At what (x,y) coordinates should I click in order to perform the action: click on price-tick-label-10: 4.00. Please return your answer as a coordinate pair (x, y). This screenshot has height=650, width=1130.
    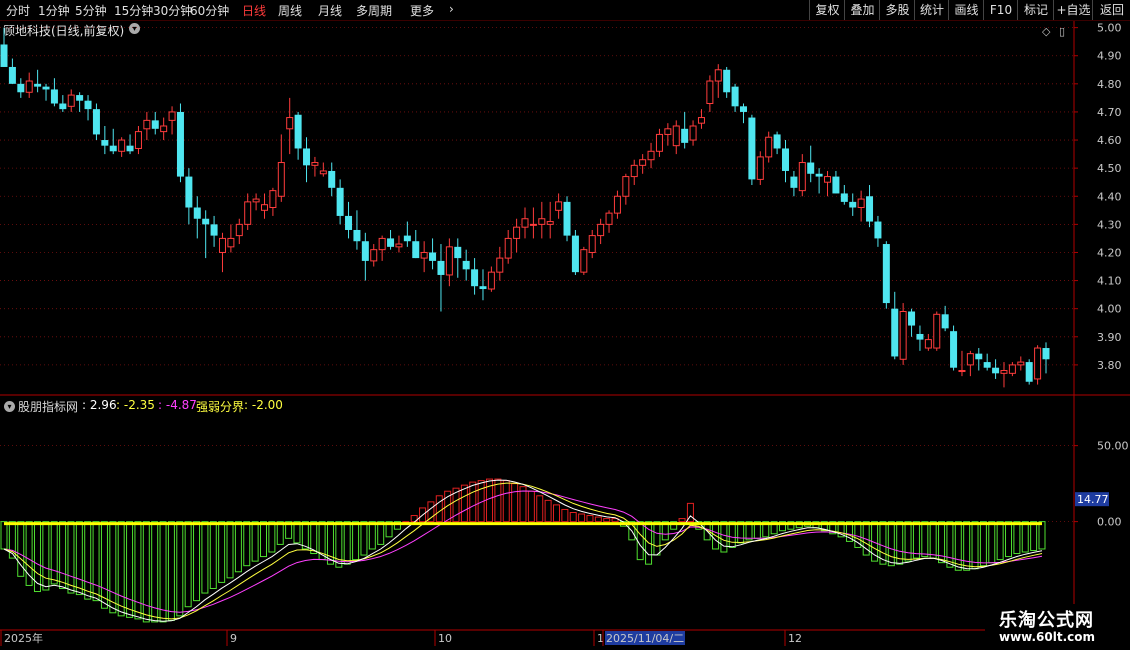
    Looking at the image, I should click on (1109, 309).